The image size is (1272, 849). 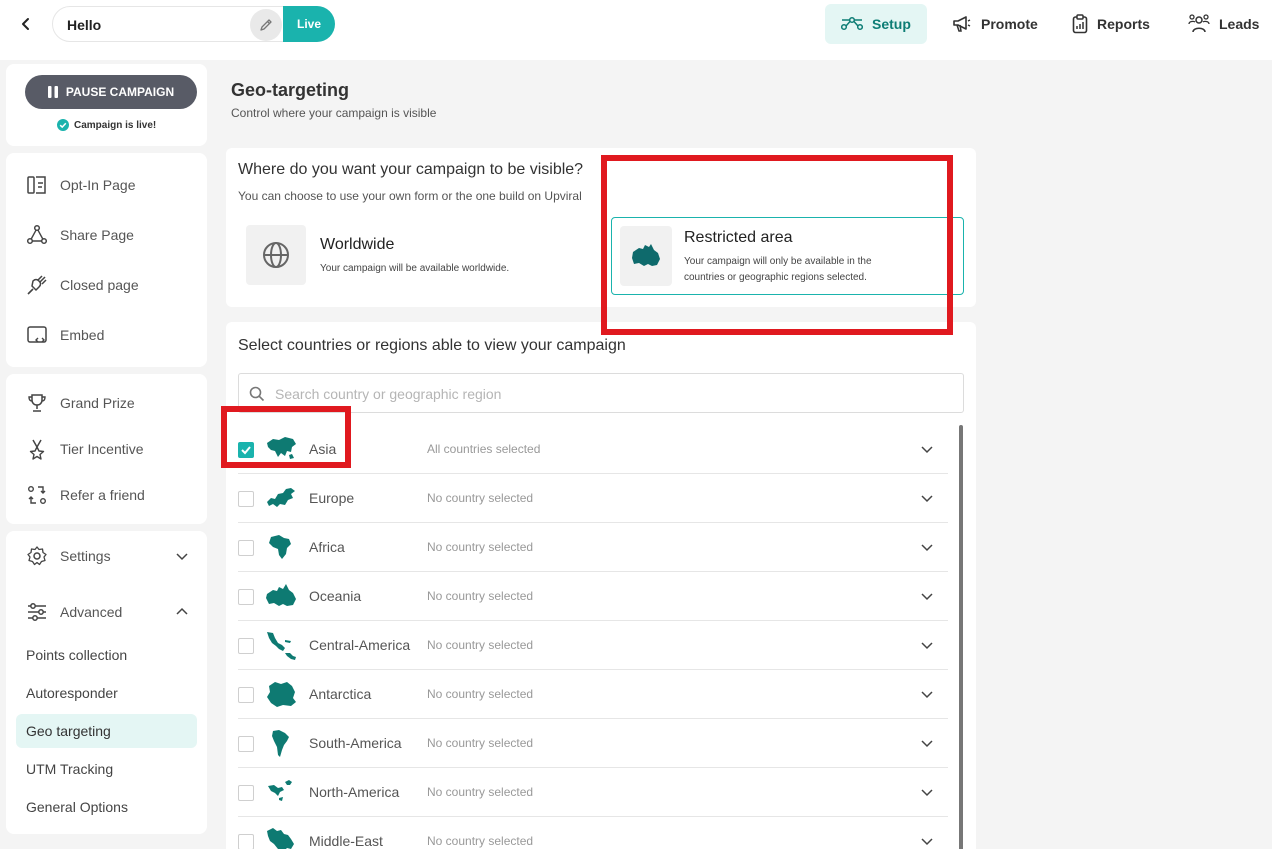 What do you see at coordinates (593, 792) in the screenshot?
I see `region-row-north-america: North-America No country selected` at bounding box center [593, 792].